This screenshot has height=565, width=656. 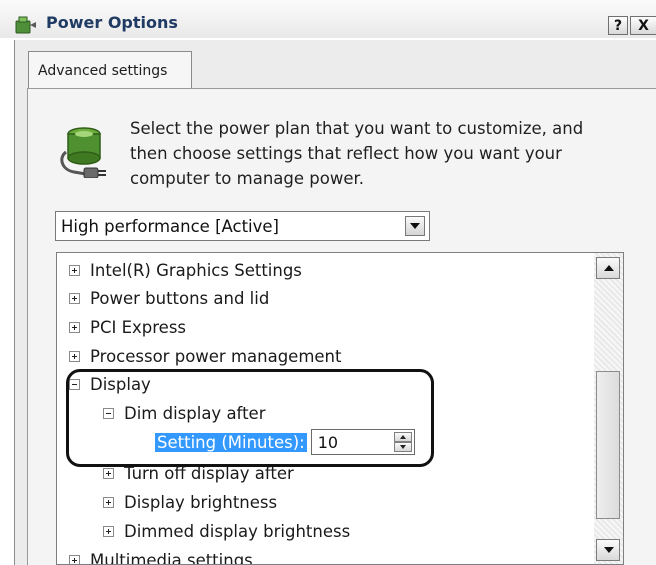 I want to click on setting-label: Setting (Minutes):, so click(x=231, y=442).